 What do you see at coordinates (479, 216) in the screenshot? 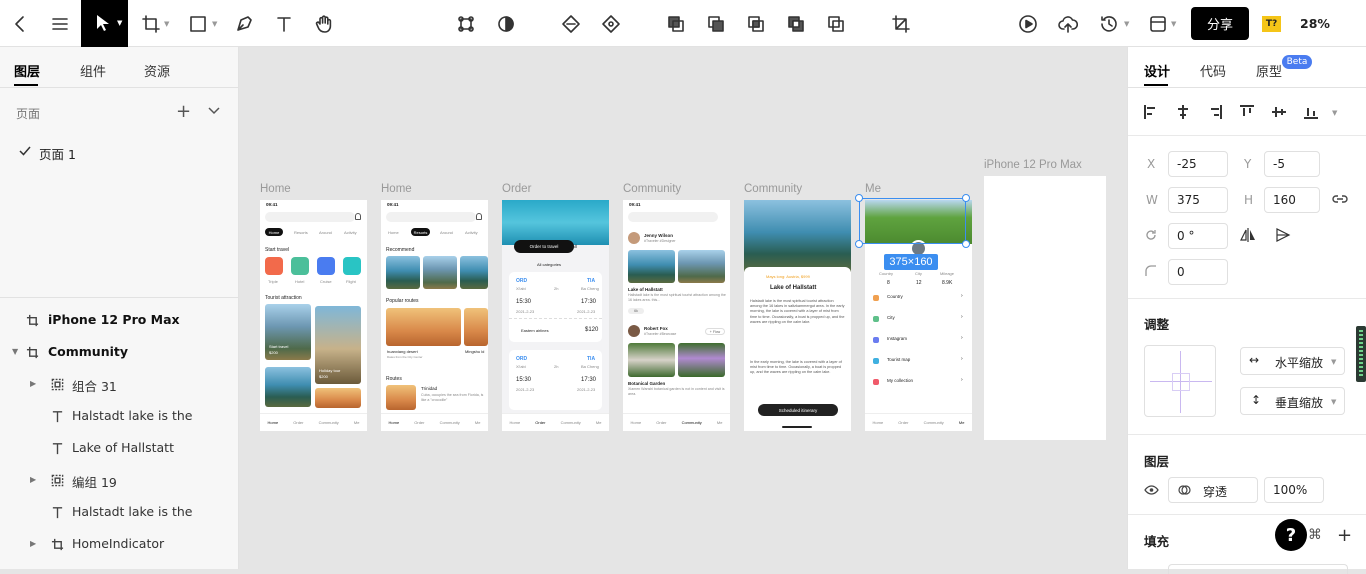
I see `bell-icon` at bounding box center [479, 216].